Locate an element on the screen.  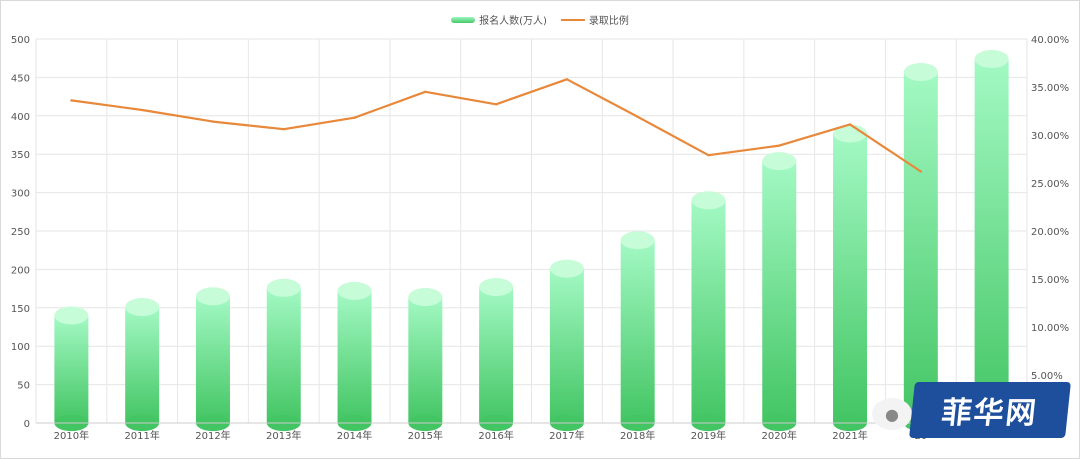
y-tick-label-left: 450 is located at coordinates (20, 78).